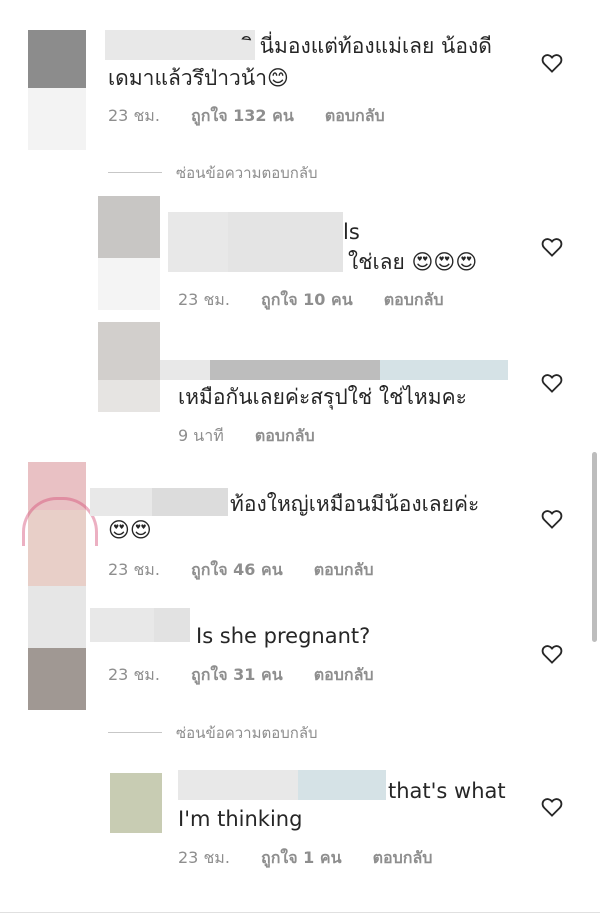  Describe the element at coordinates (413, 262) in the screenshot. I see `comment-text: ใช่เลย 😍😍😍` at that location.